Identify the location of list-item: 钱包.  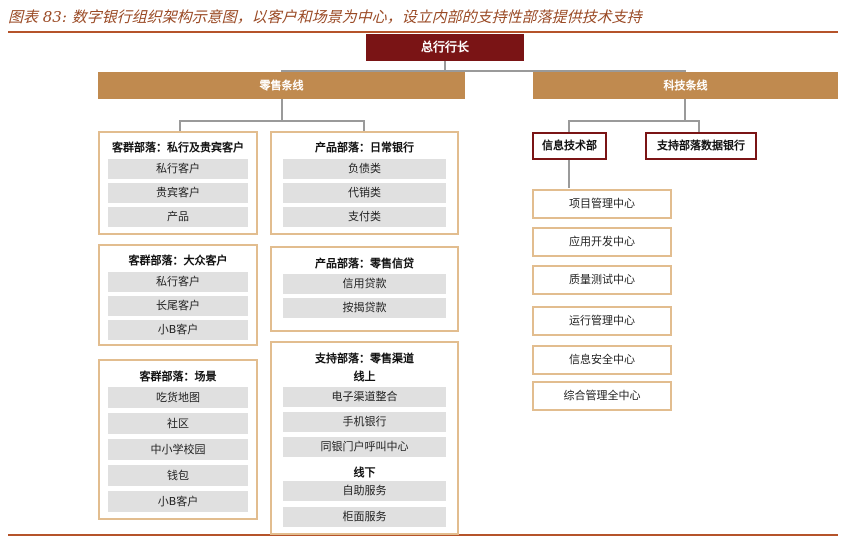
(178, 475).